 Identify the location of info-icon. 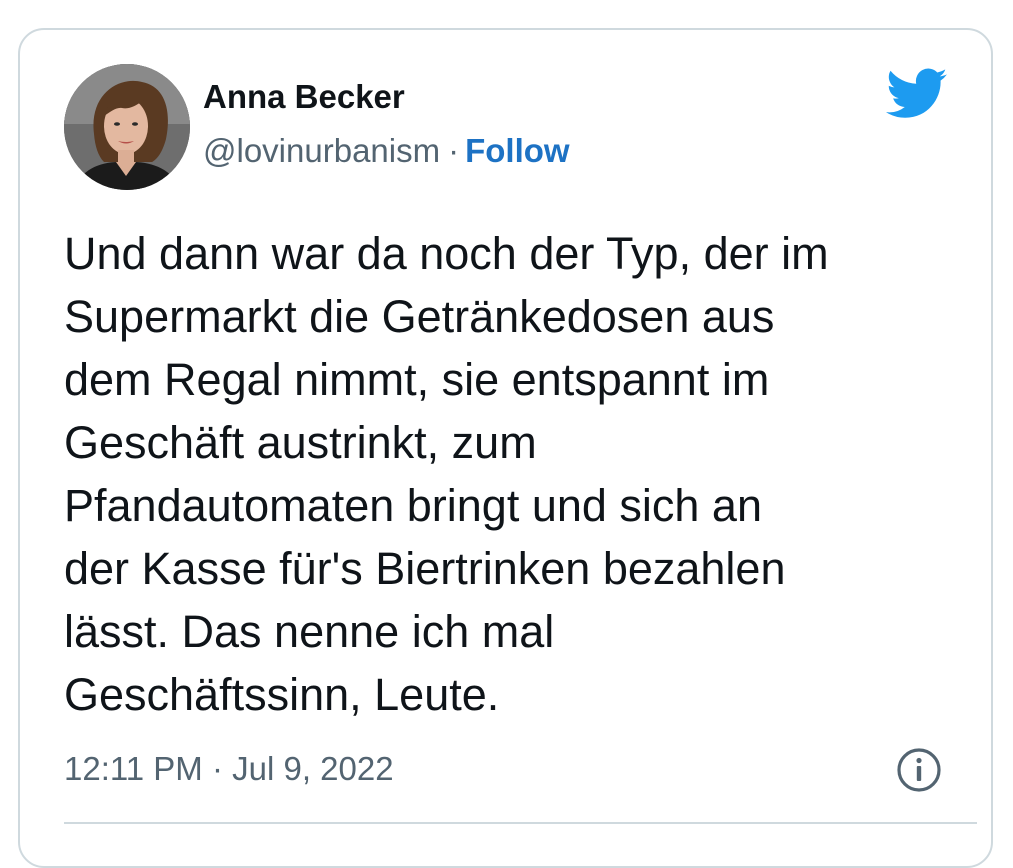
(919, 770).